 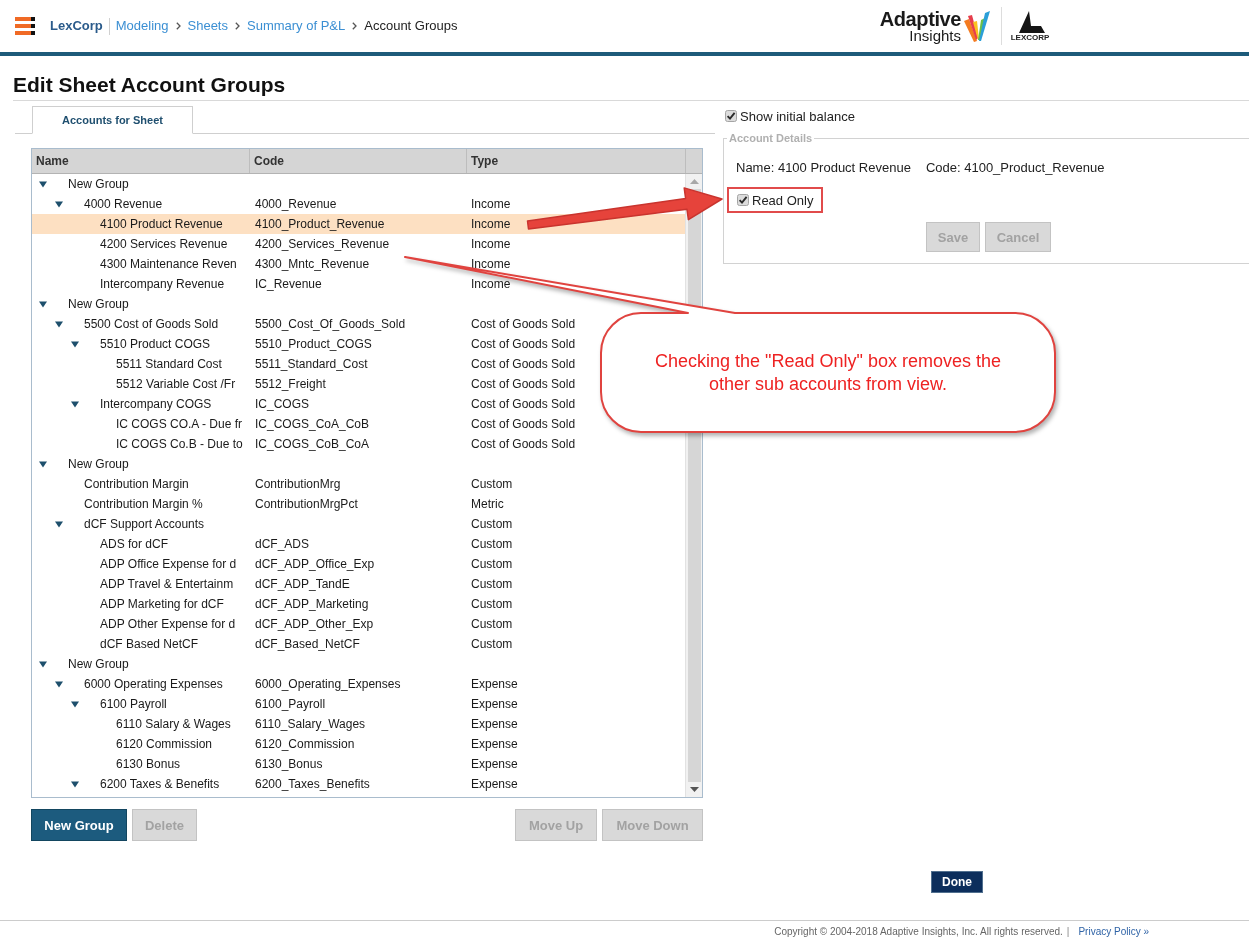 What do you see at coordinates (312, 784) in the screenshot?
I see `account-code: 6200_Taxes_Benefits` at bounding box center [312, 784].